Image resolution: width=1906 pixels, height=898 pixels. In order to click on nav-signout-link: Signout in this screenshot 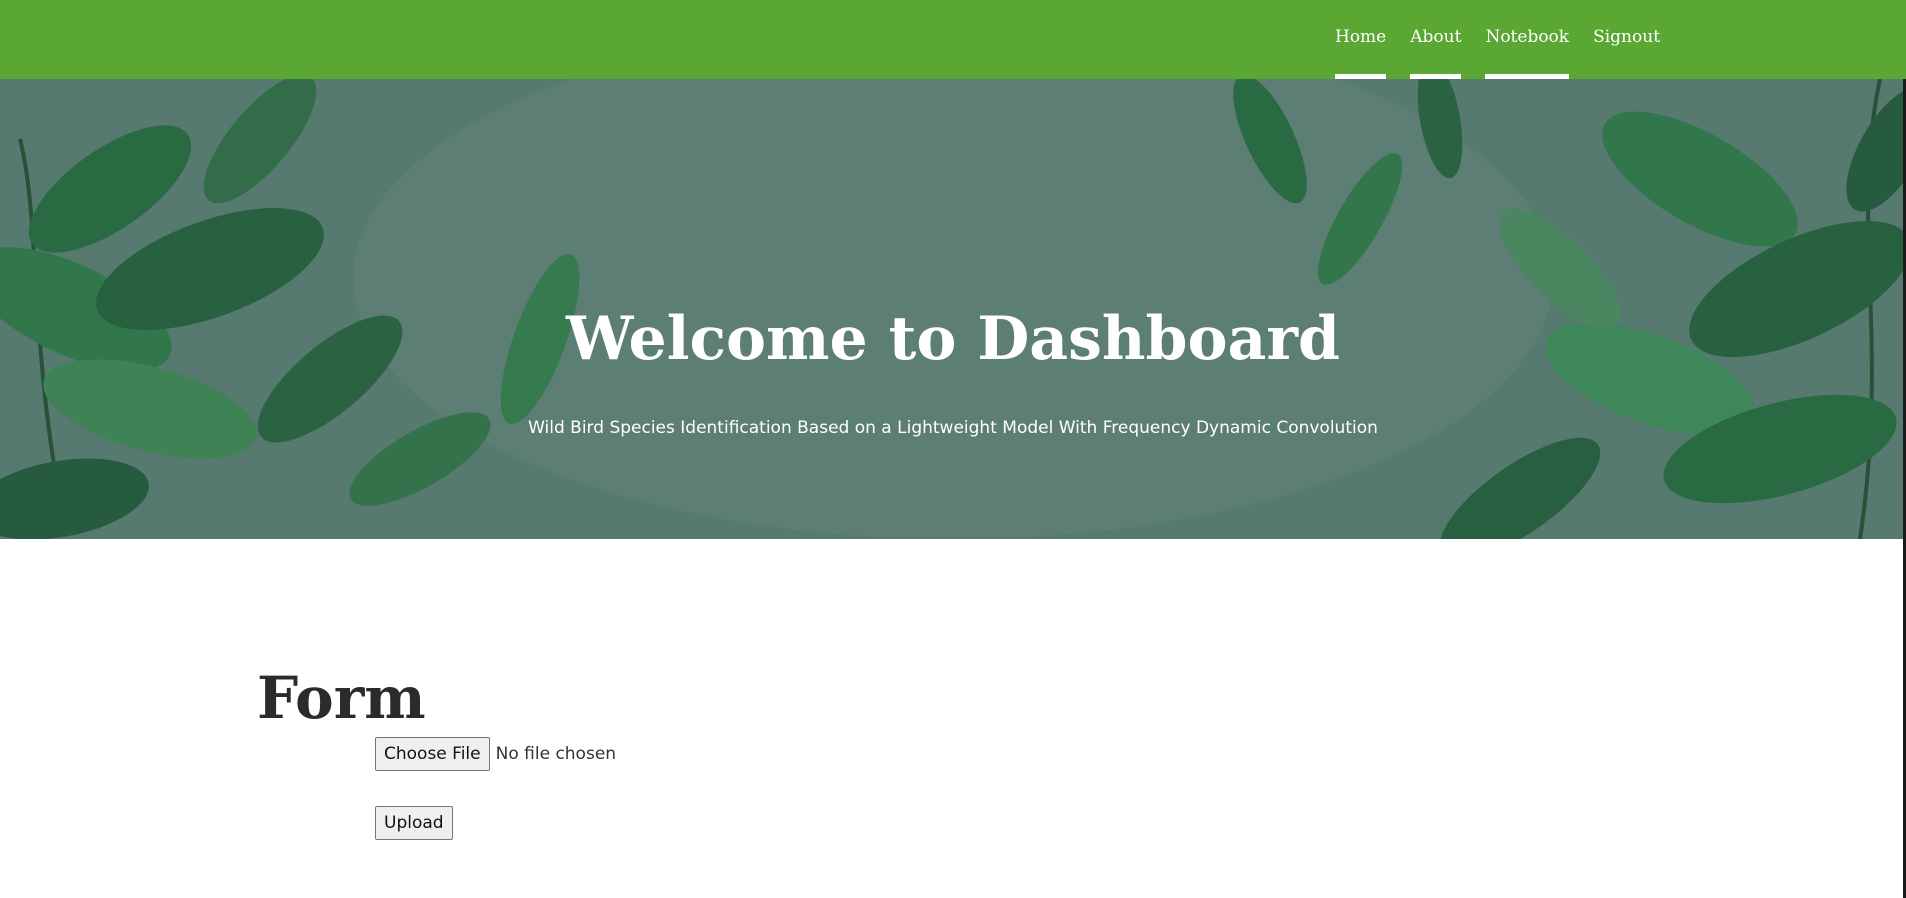, I will do `click(1626, 39)`.